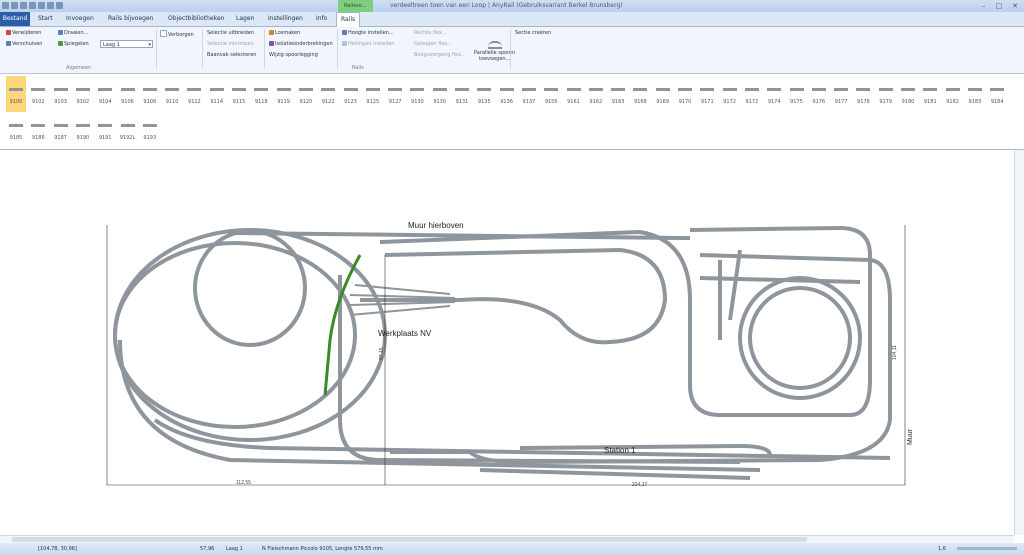  Describe the element at coordinates (707, 94) in the screenshot. I see `palette-item: 9171` at that location.